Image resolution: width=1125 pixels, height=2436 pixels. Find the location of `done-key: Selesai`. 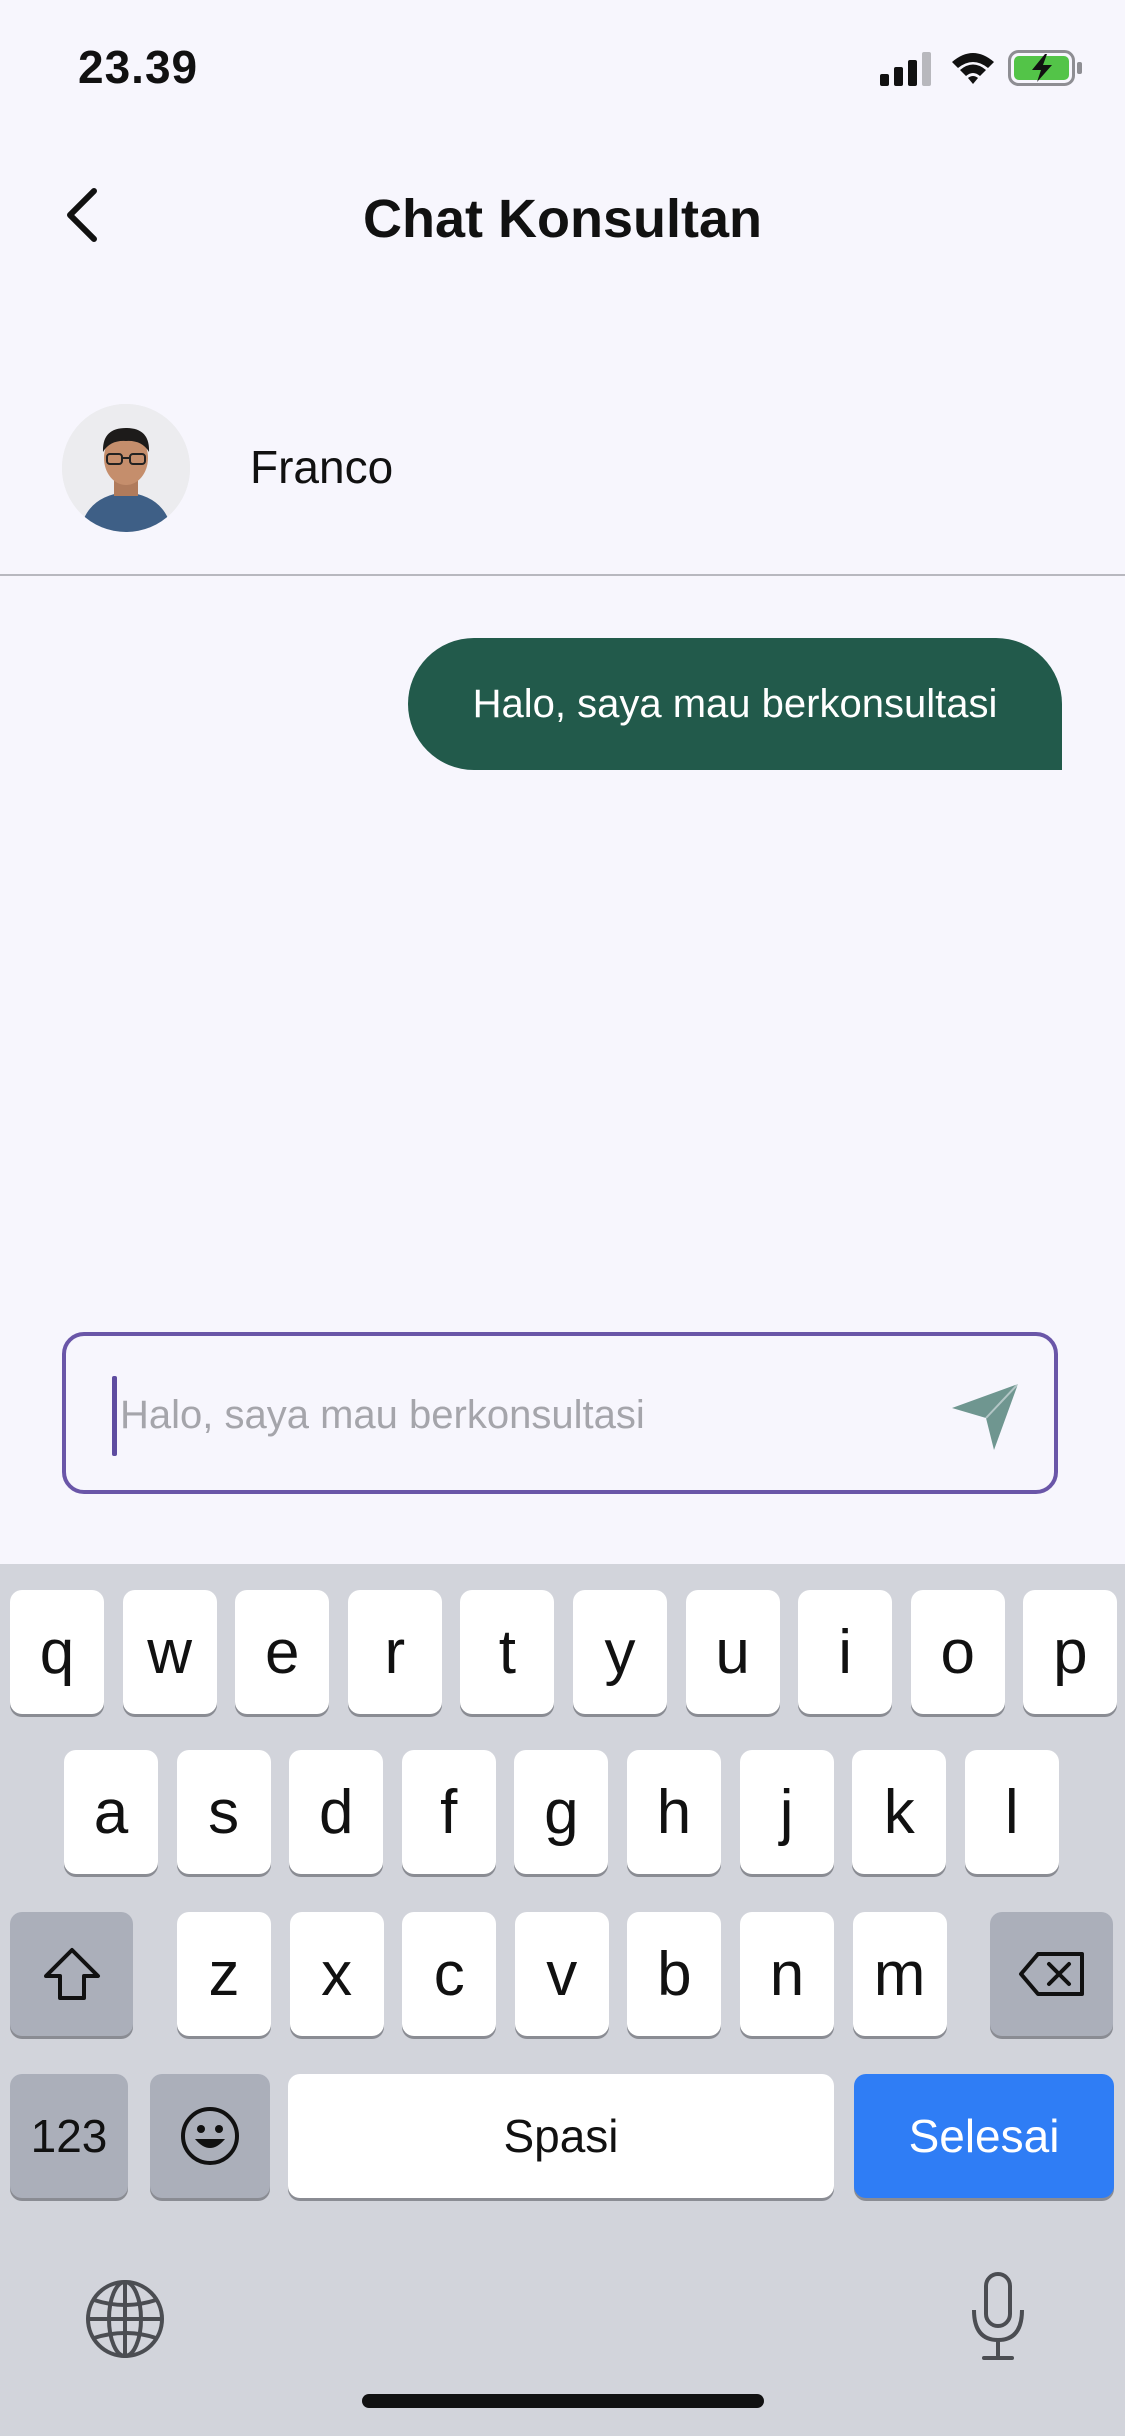

done-key: Selesai is located at coordinates (984, 2136).